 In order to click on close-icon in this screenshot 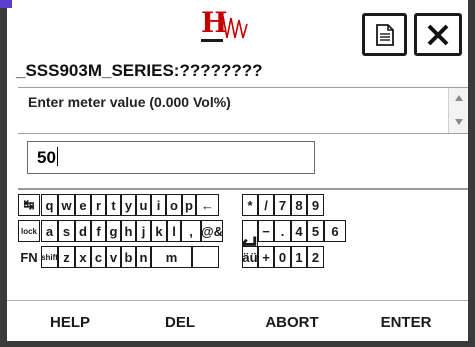, I will do `click(438, 34)`.